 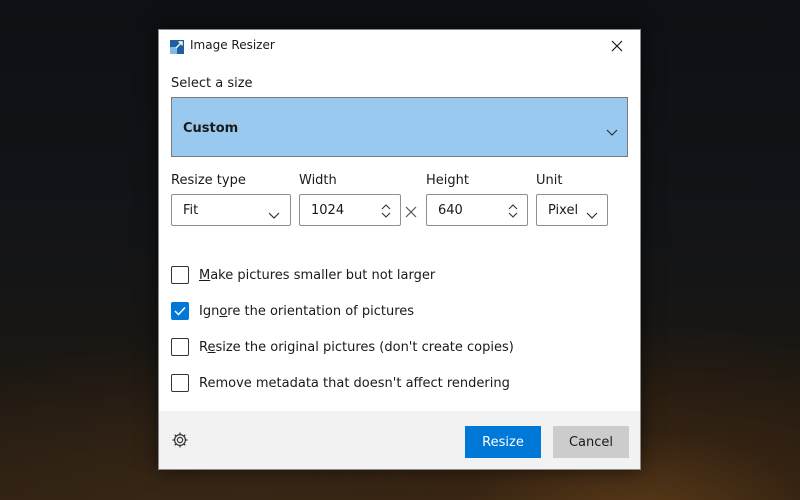 I want to click on unit-value: Pixel, so click(x=563, y=210).